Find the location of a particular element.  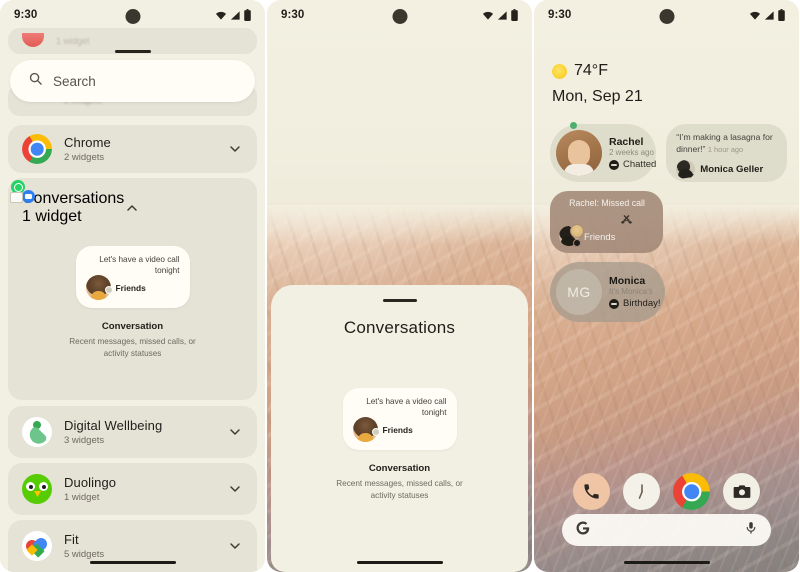

app-row-conversations-header: Conversations 1 widget is located at coordinates (132, 205).